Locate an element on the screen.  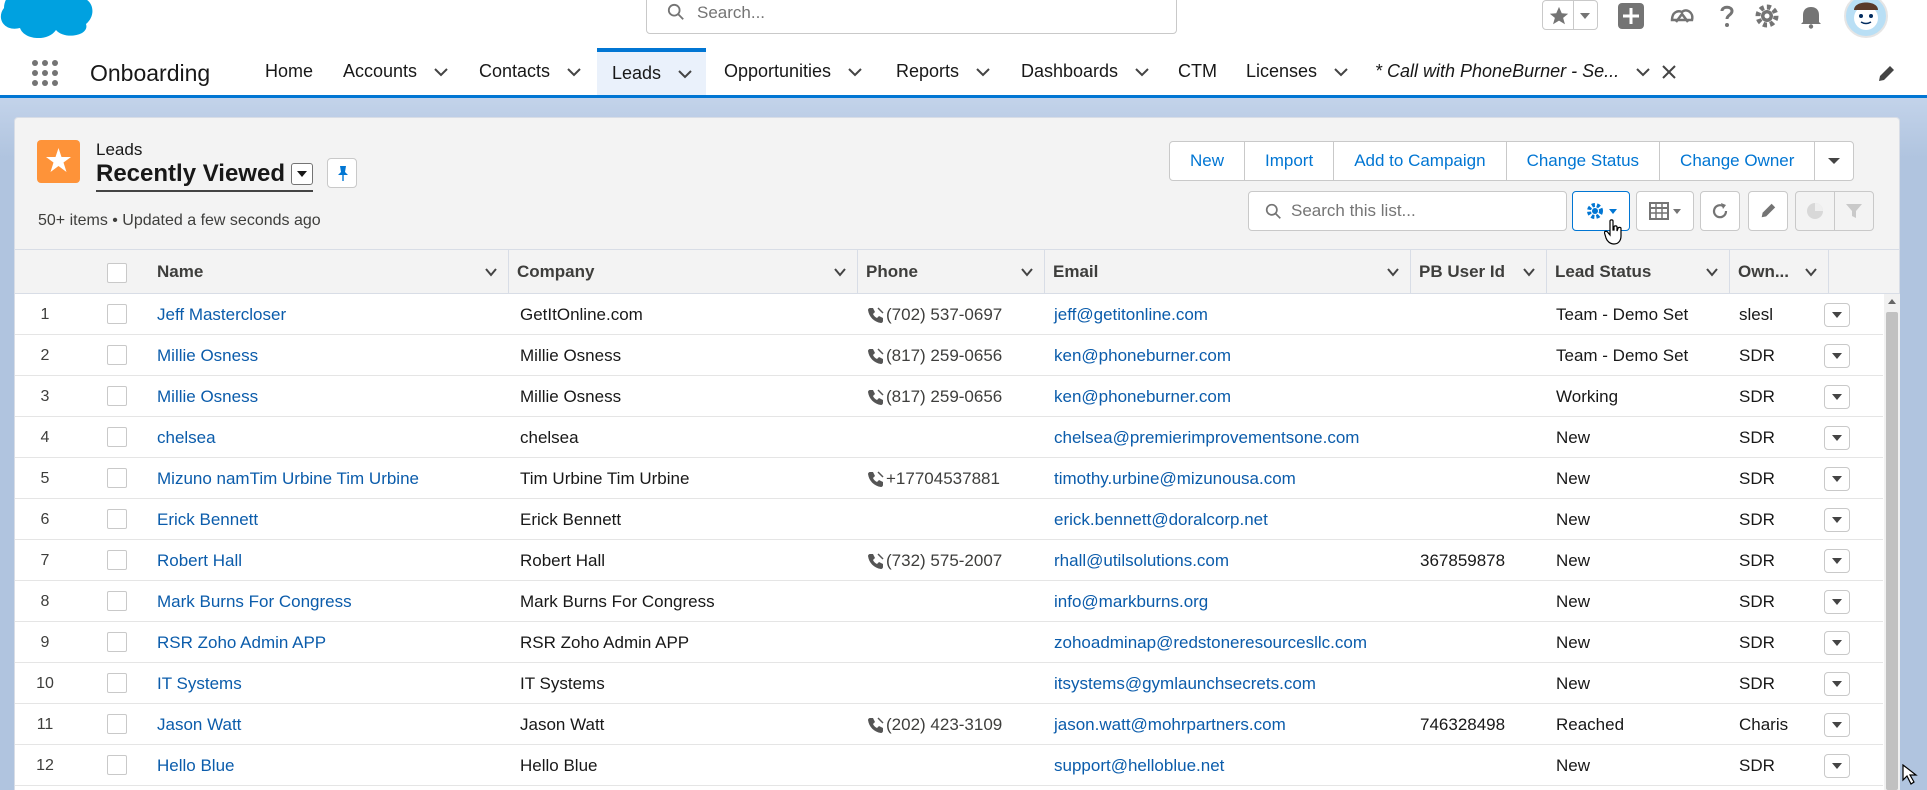
scroll-up-arrow-icon is located at coordinates (1892, 302).